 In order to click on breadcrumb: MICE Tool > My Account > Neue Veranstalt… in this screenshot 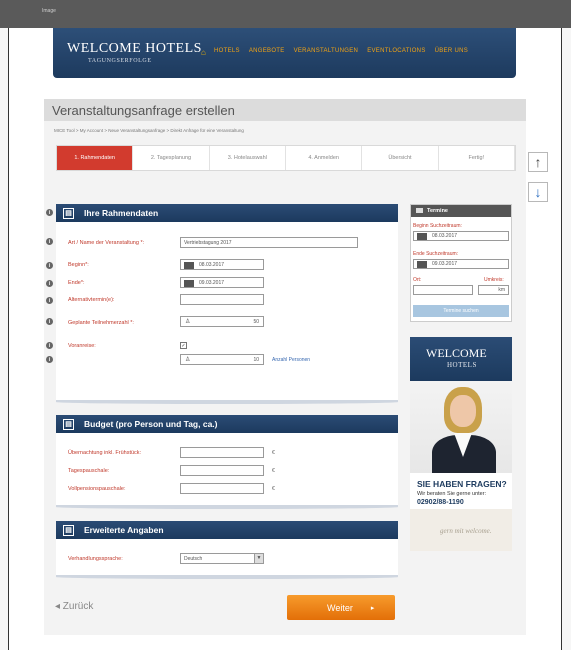, I will do `click(149, 130)`.